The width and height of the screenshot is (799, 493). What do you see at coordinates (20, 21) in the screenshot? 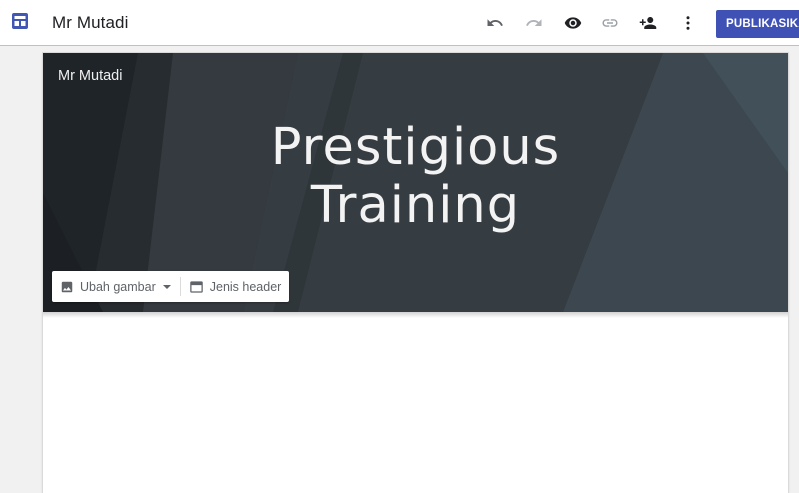
I see `sites-layout-icon` at bounding box center [20, 21].